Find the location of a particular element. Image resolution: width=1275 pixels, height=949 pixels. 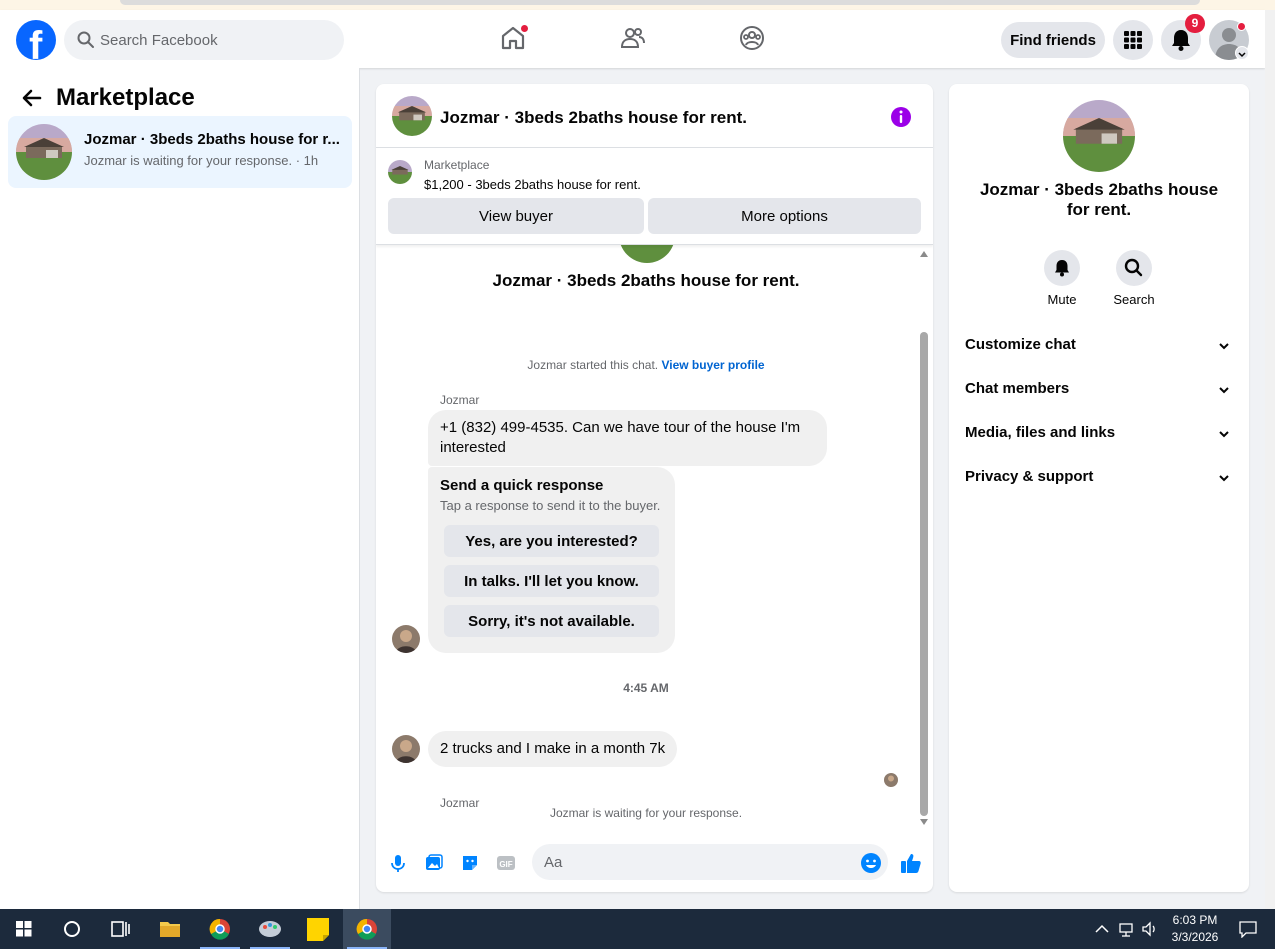

chevron-up-icon is located at coordinates (1102, 929).